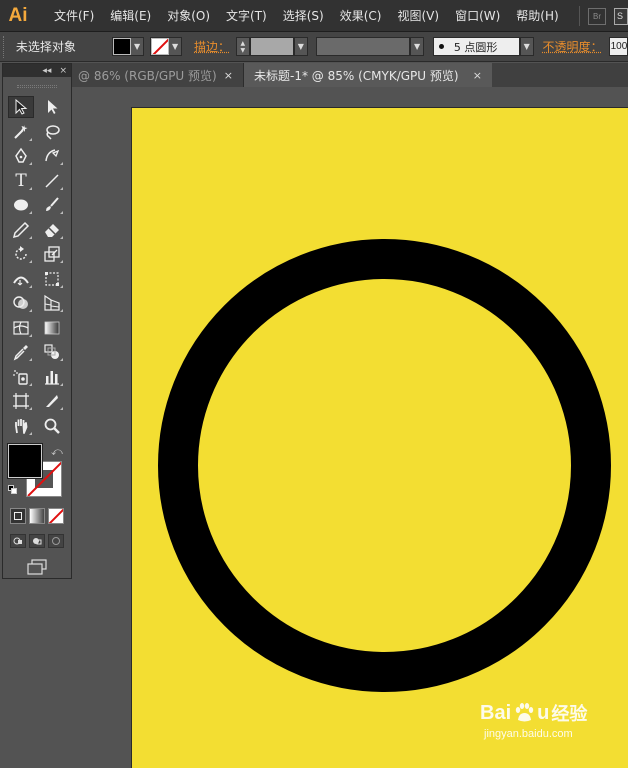 The height and width of the screenshot is (768, 628). I want to click on width-tool, so click(21, 279).